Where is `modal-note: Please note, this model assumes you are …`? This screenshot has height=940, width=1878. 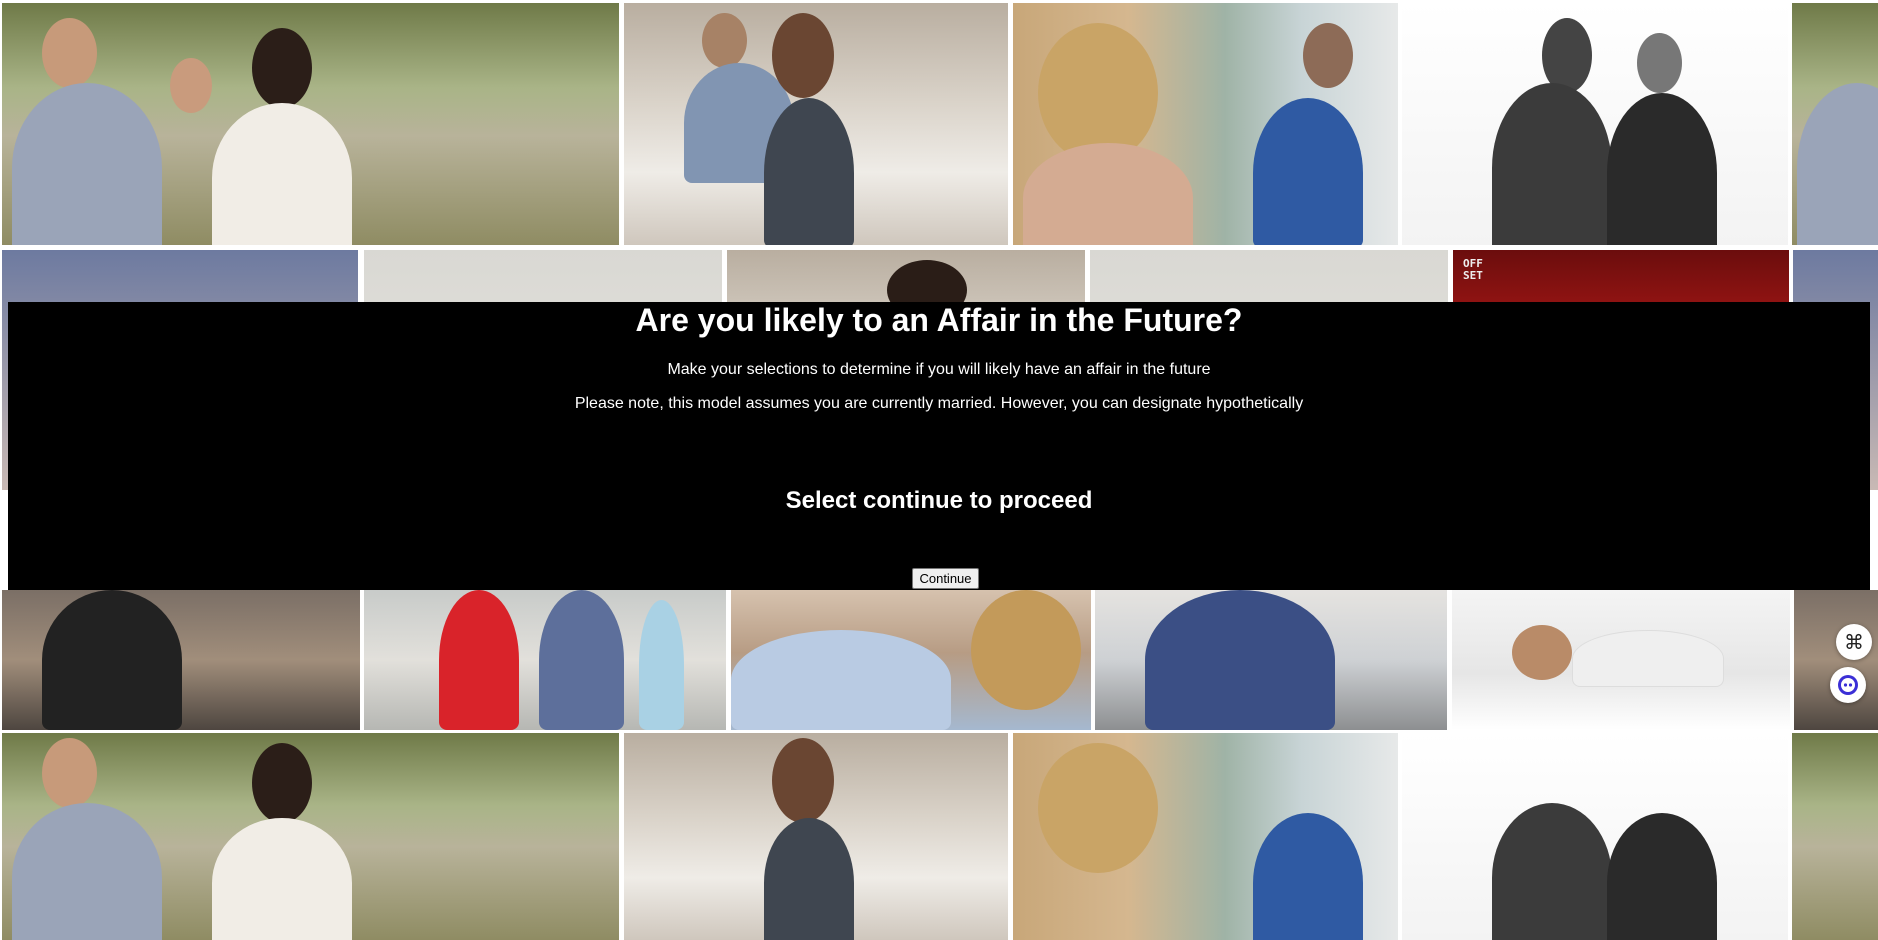 modal-note: Please note, this model assumes you are … is located at coordinates (939, 403).